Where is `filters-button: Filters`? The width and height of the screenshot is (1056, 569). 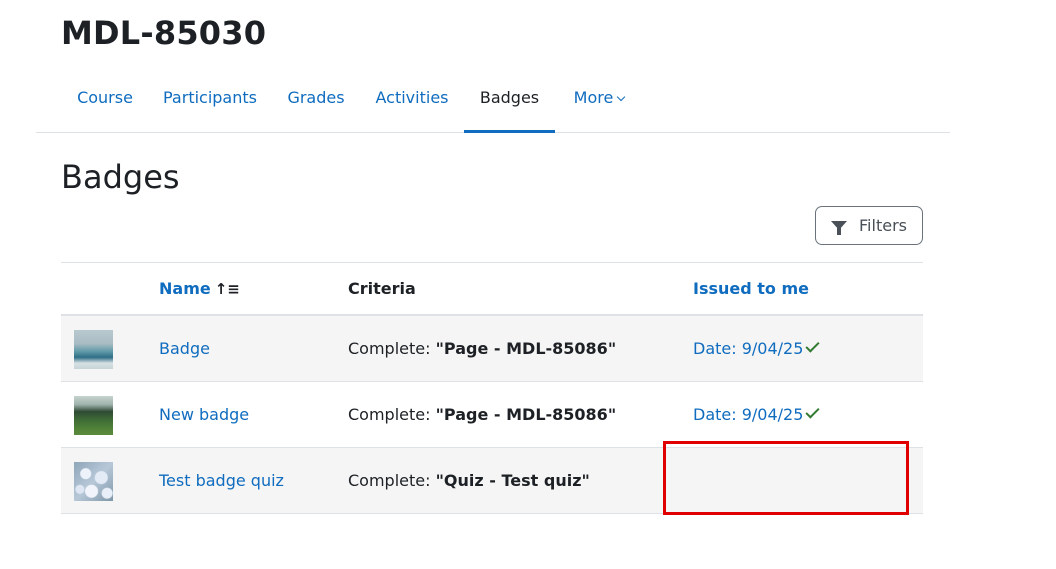 filters-button: Filters is located at coordinates (869, 225).